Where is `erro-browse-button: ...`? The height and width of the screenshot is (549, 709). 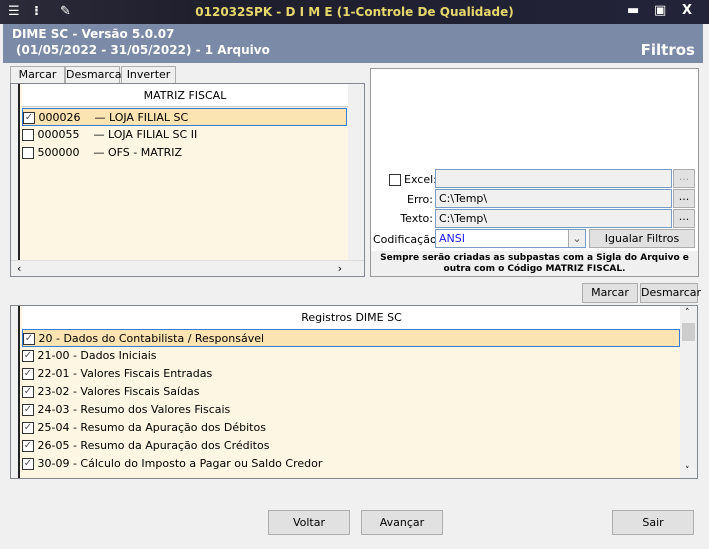
erro-browse-button: ... is located at coordinates (684, 198).